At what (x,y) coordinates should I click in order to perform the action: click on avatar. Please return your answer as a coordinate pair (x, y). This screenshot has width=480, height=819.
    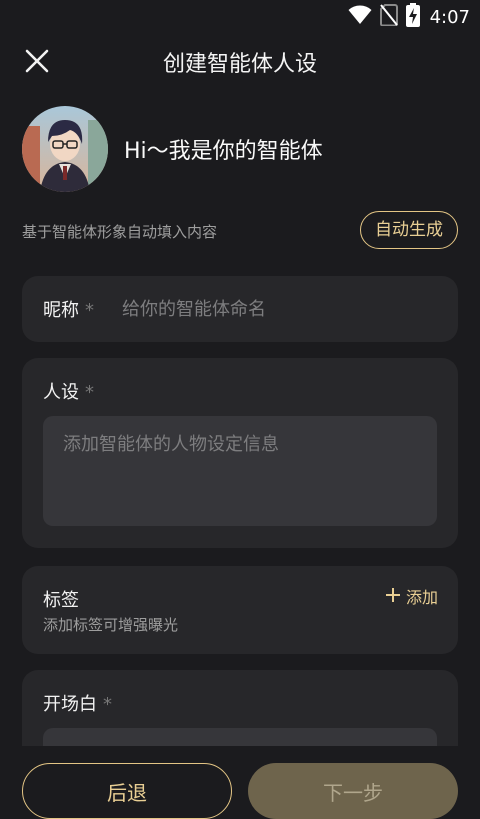
    Looking at the image, I should click on (65, 149).